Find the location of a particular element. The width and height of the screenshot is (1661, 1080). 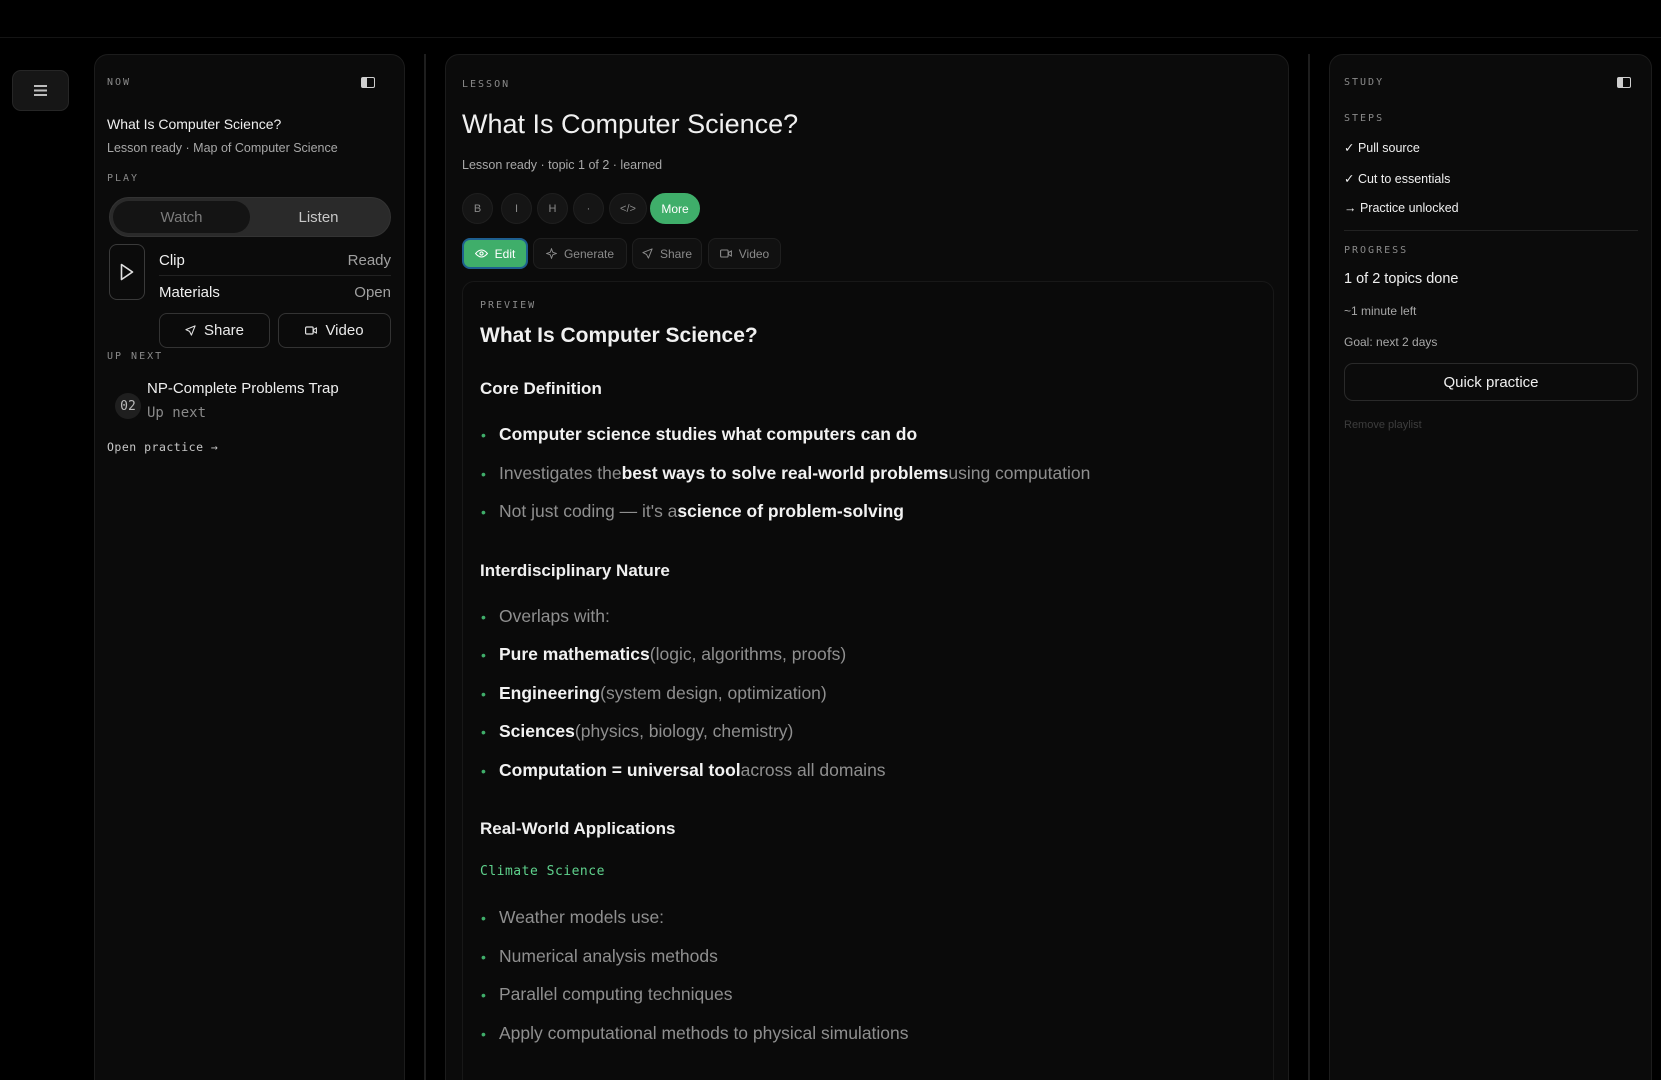

upnext-title: NP-Complete Problems Trap is located at coordinates (243, 388).